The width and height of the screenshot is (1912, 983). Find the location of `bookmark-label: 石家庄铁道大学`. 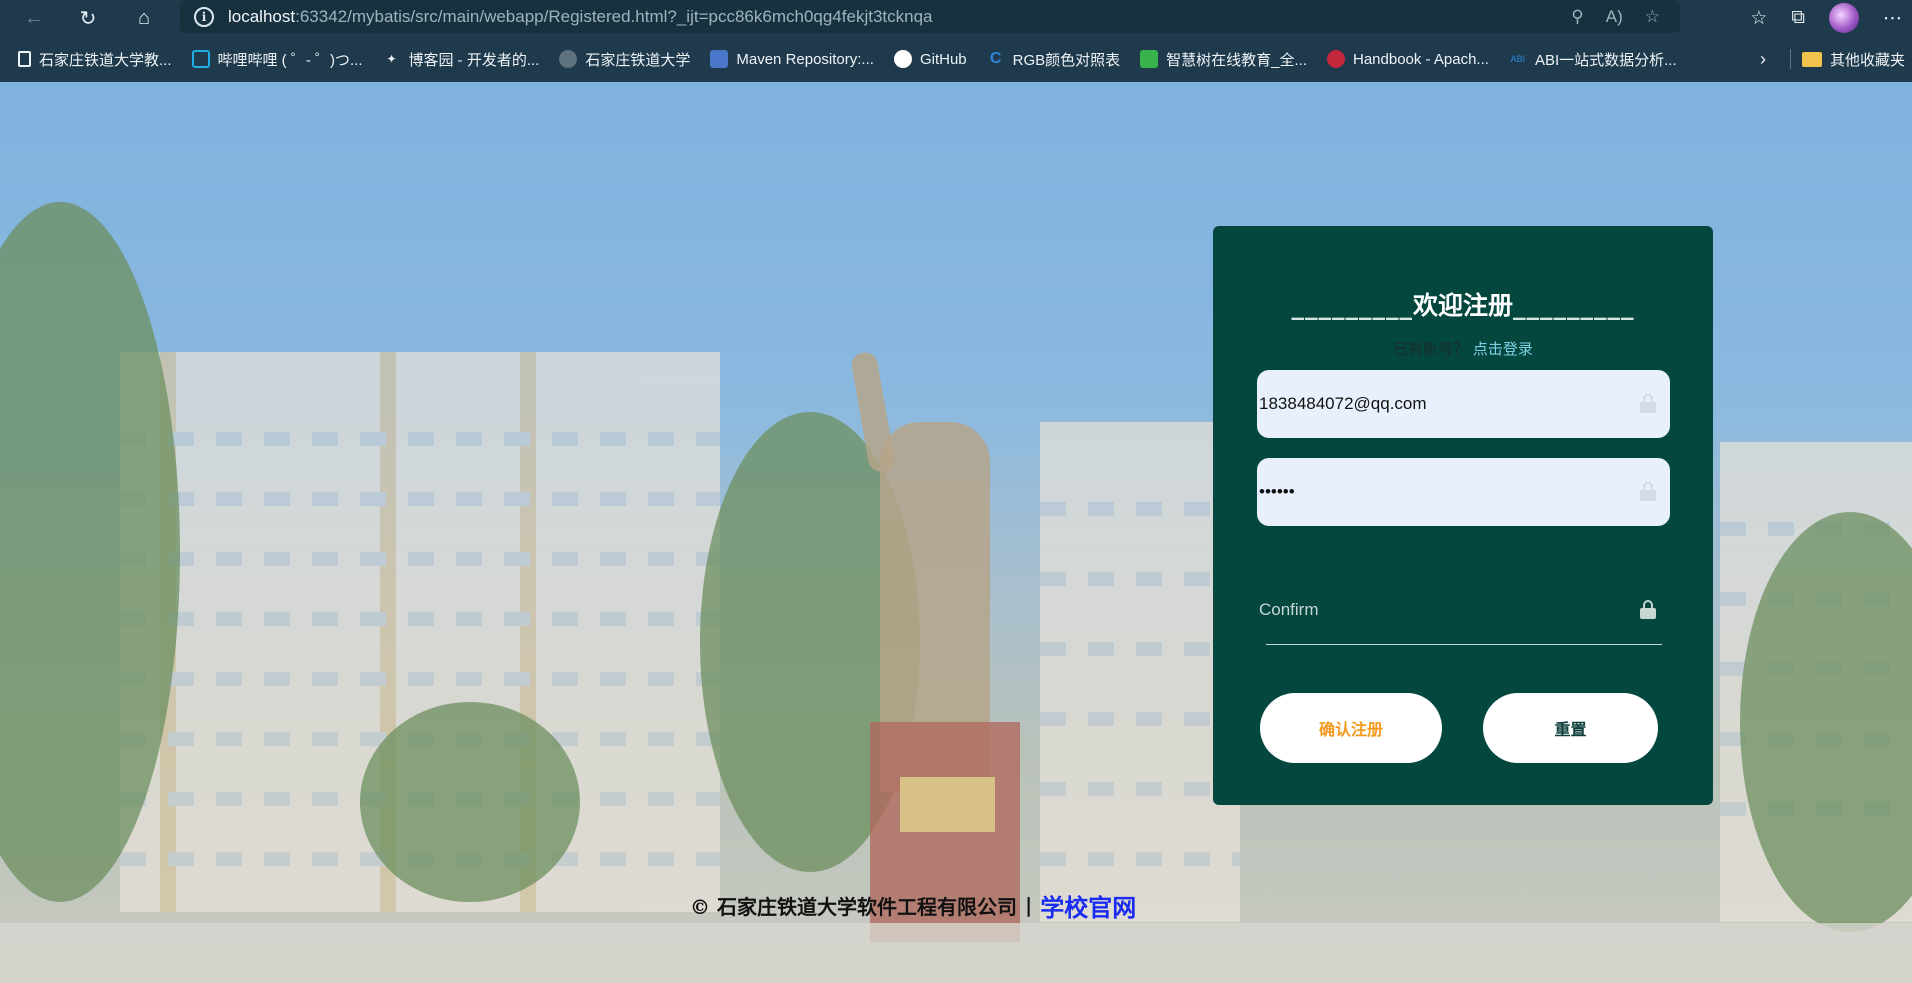

bookmark-label: 石家庄铁道大学 is located at coordinates (638, 60).